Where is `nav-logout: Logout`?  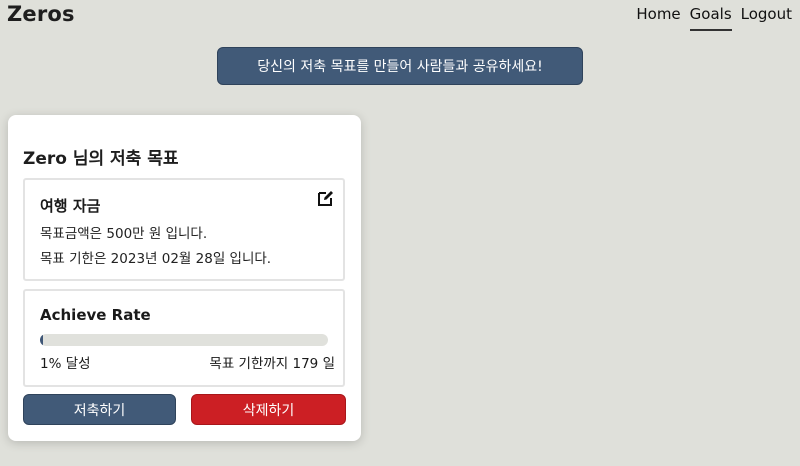
nav-logout: Logout is located at coordinates (766, 18).